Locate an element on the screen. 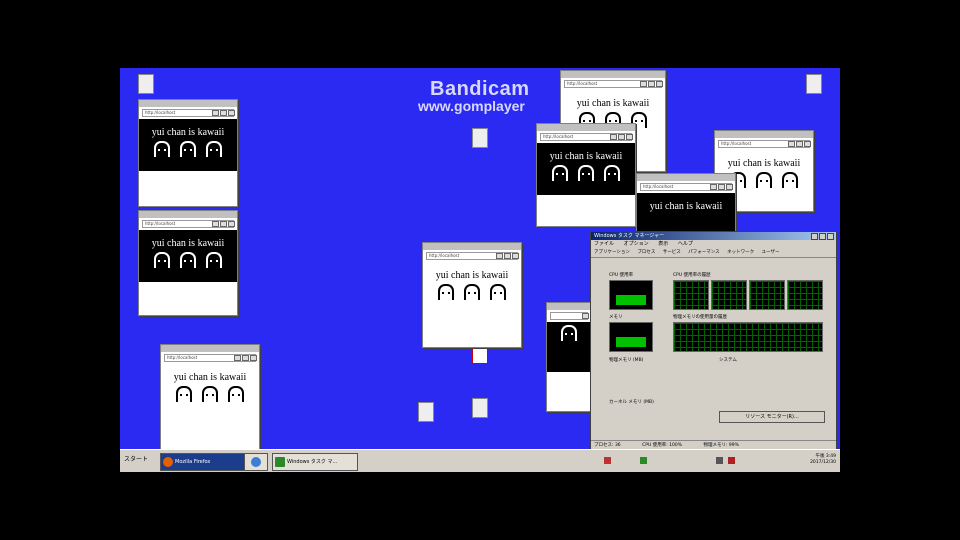 The width and height of the screenshot is (960, 540). firefox-icon is located at coordinates (168, 462).